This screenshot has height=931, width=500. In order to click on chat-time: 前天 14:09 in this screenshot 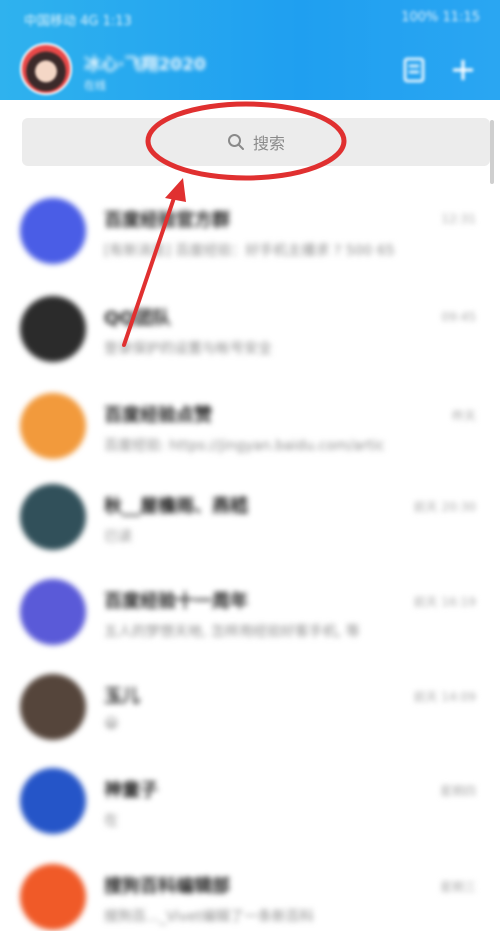, I will do `click(444, 697)`.